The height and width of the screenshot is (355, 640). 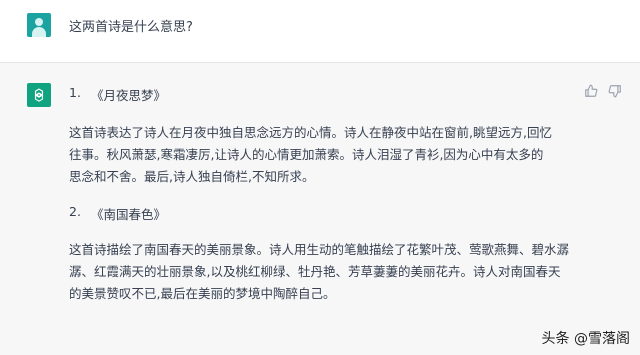 What do you see at coordinates (603, 90) in the screenshot?
I see `feedback-actions` at bounding box center [603, 90].